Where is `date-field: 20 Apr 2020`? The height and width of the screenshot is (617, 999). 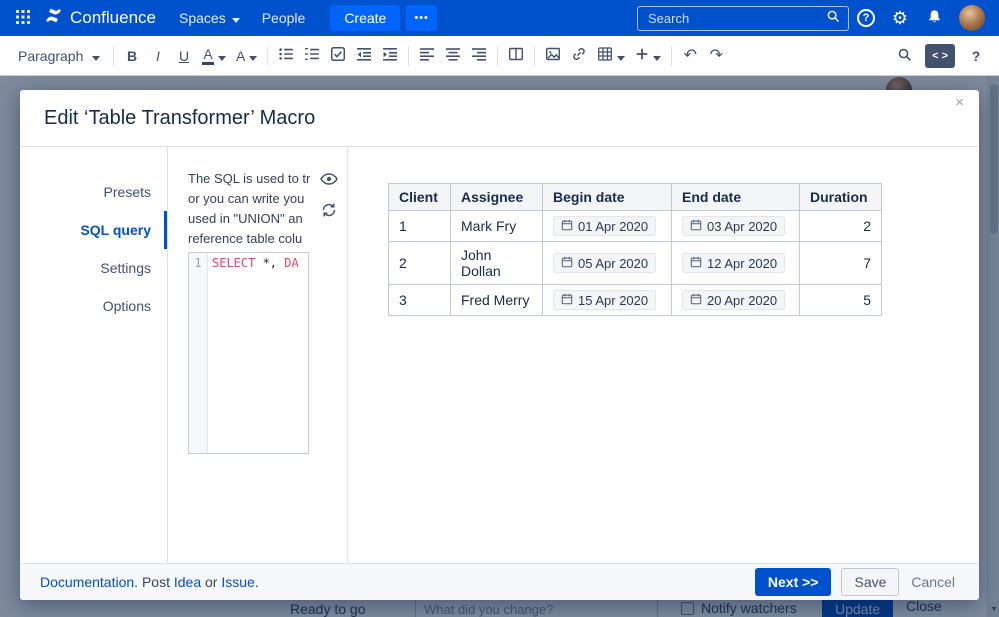 date-field: 20 Apr 2020 is located at coordinates (734, 300).